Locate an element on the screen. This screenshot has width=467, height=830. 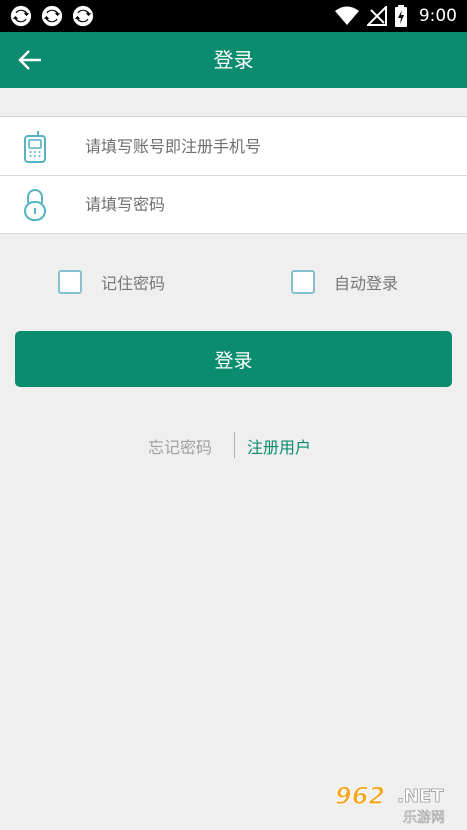
watermark-caption: 乐游网 is located at coordinates (424, 818).